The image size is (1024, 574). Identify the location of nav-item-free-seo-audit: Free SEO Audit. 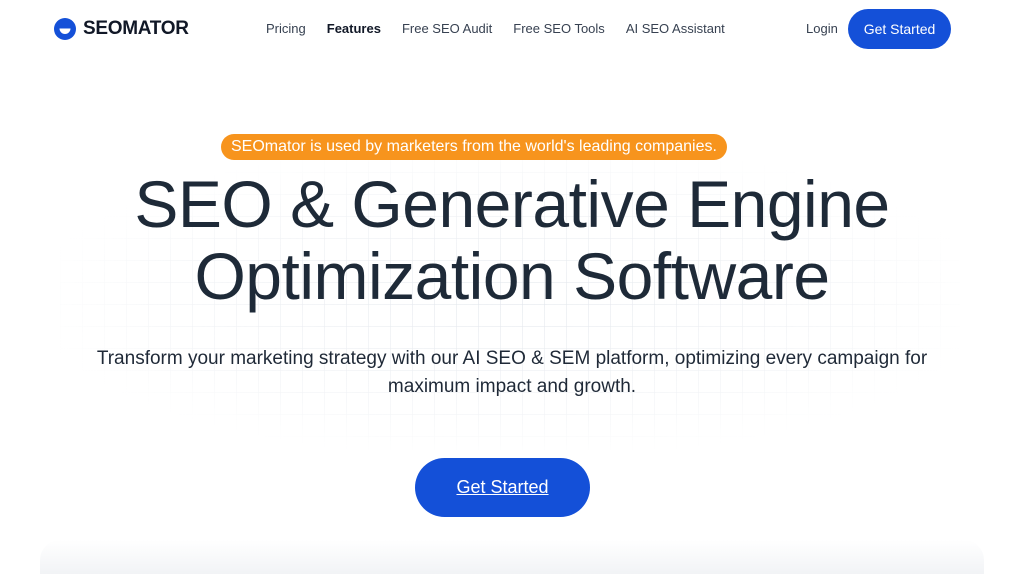
(447, 28).